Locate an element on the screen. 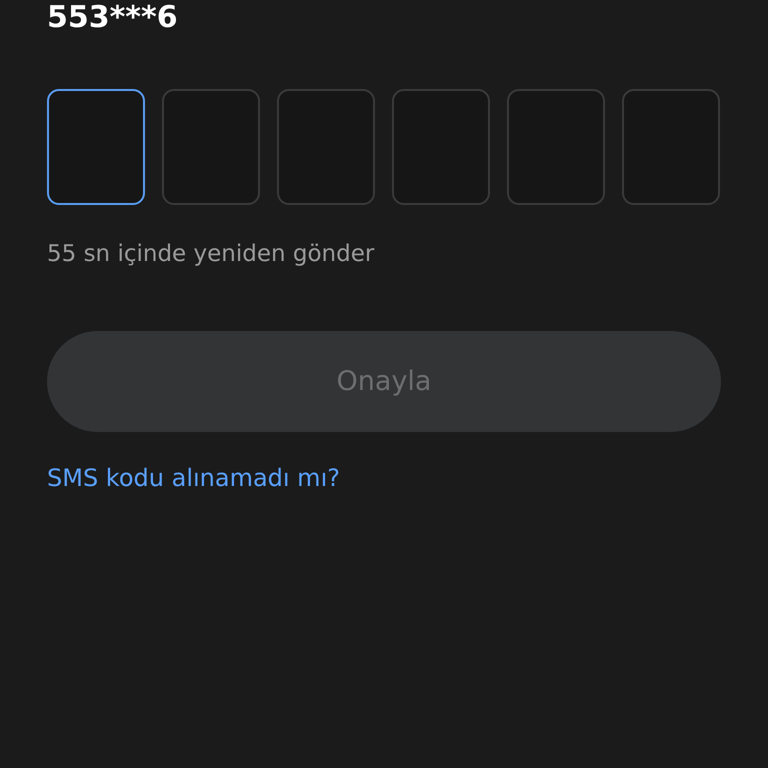 The width and height of the screenshot is (768, 768). phone-number: 553***6 is located at coordinates (112, 18).